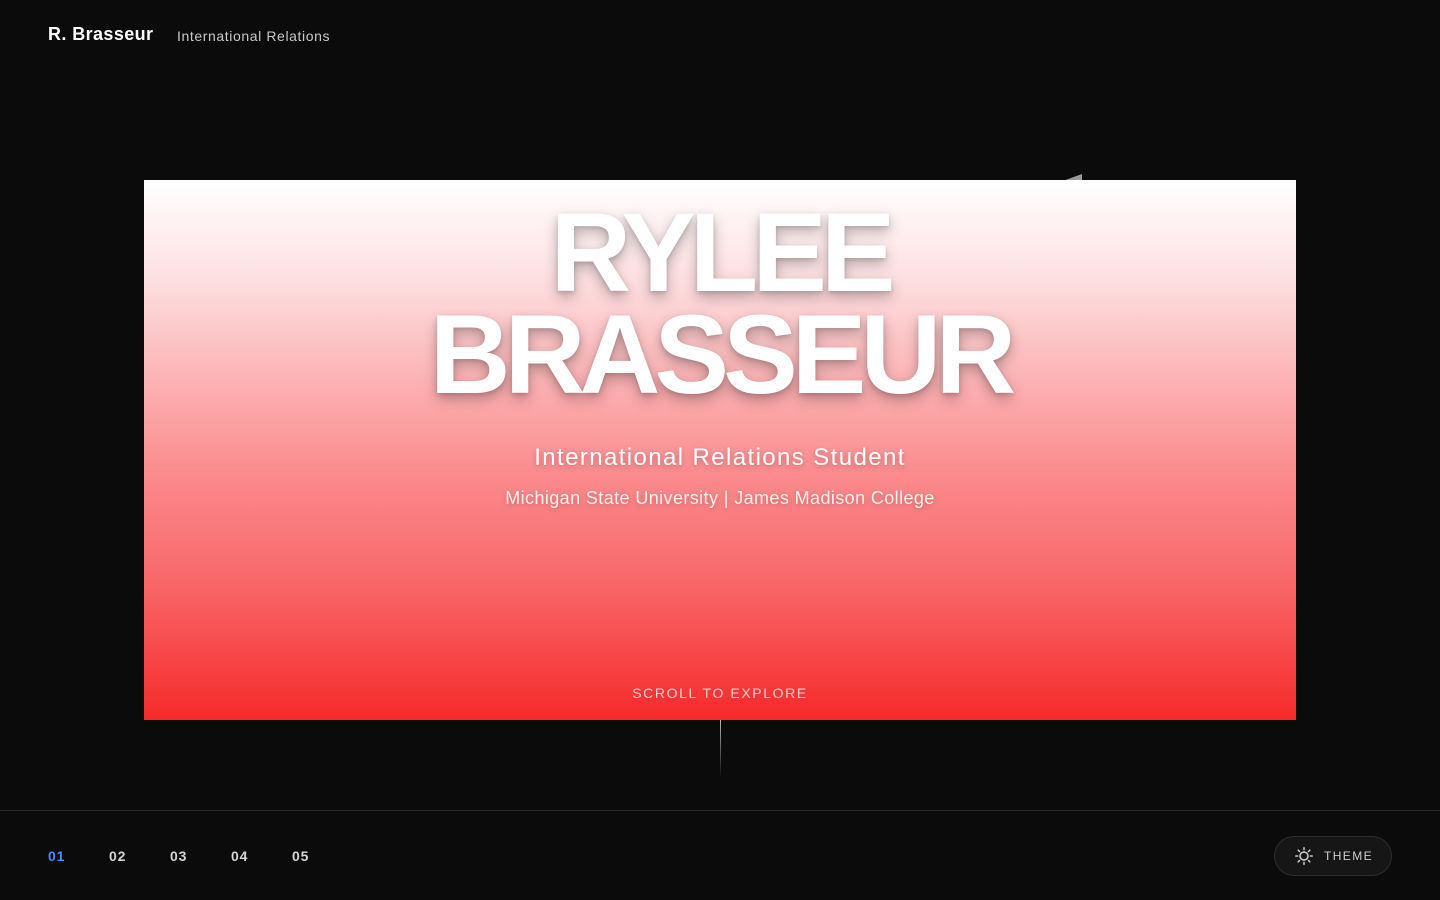 The width and height of the screenshot is (1440, 900). Describe the element at coordinates (1304, 856) in the screenshot. I see `sun-icon` at that location.